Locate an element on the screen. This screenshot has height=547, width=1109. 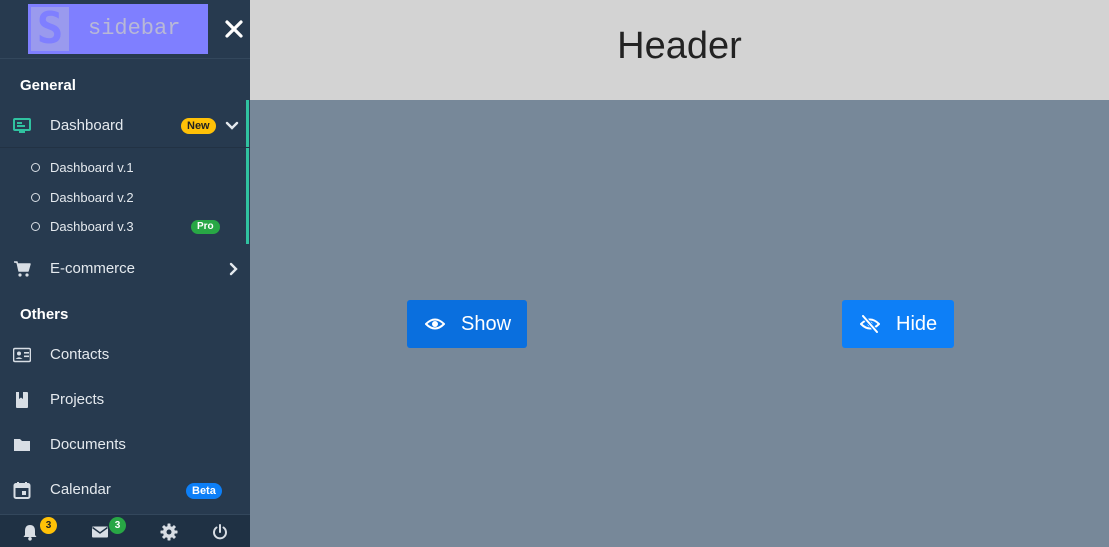
power-icon is located at coordinates (220, 532).